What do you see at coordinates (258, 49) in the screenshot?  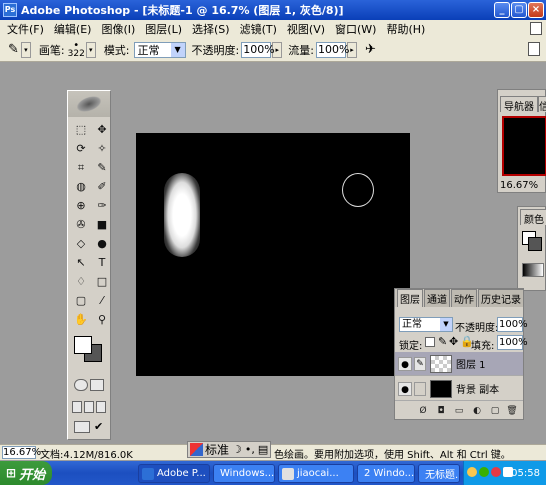 I see `opacity-input: 100%` at bounding box center [258, 49].